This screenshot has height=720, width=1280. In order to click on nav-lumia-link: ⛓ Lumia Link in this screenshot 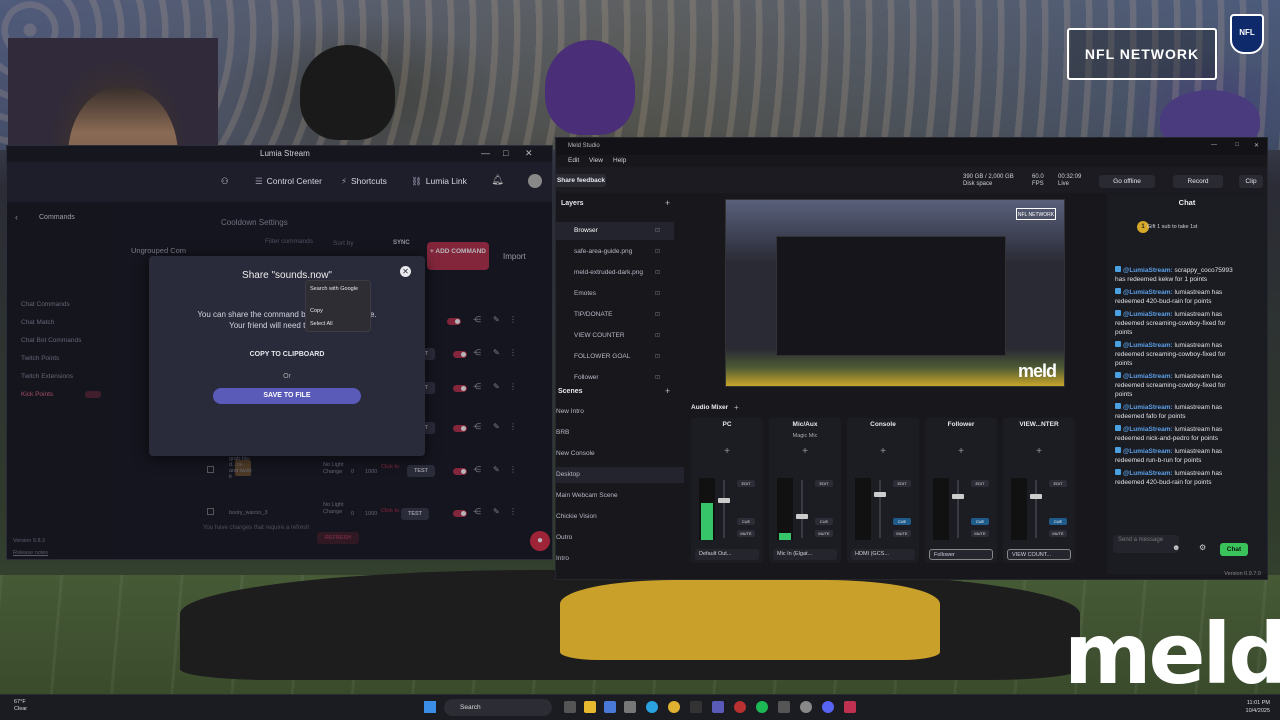, I will do `click(439, 181)`.